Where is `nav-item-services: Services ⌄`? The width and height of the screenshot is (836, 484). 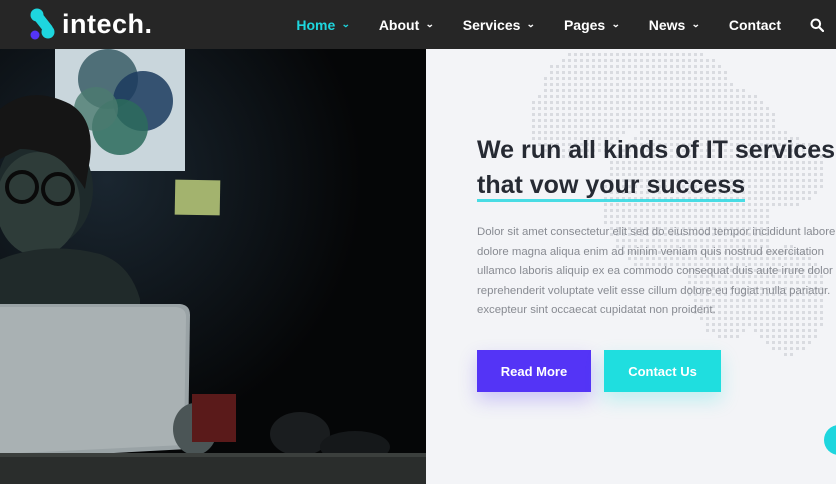
nav-item-services: Services ⌄ is located at coordinates (499, 25).